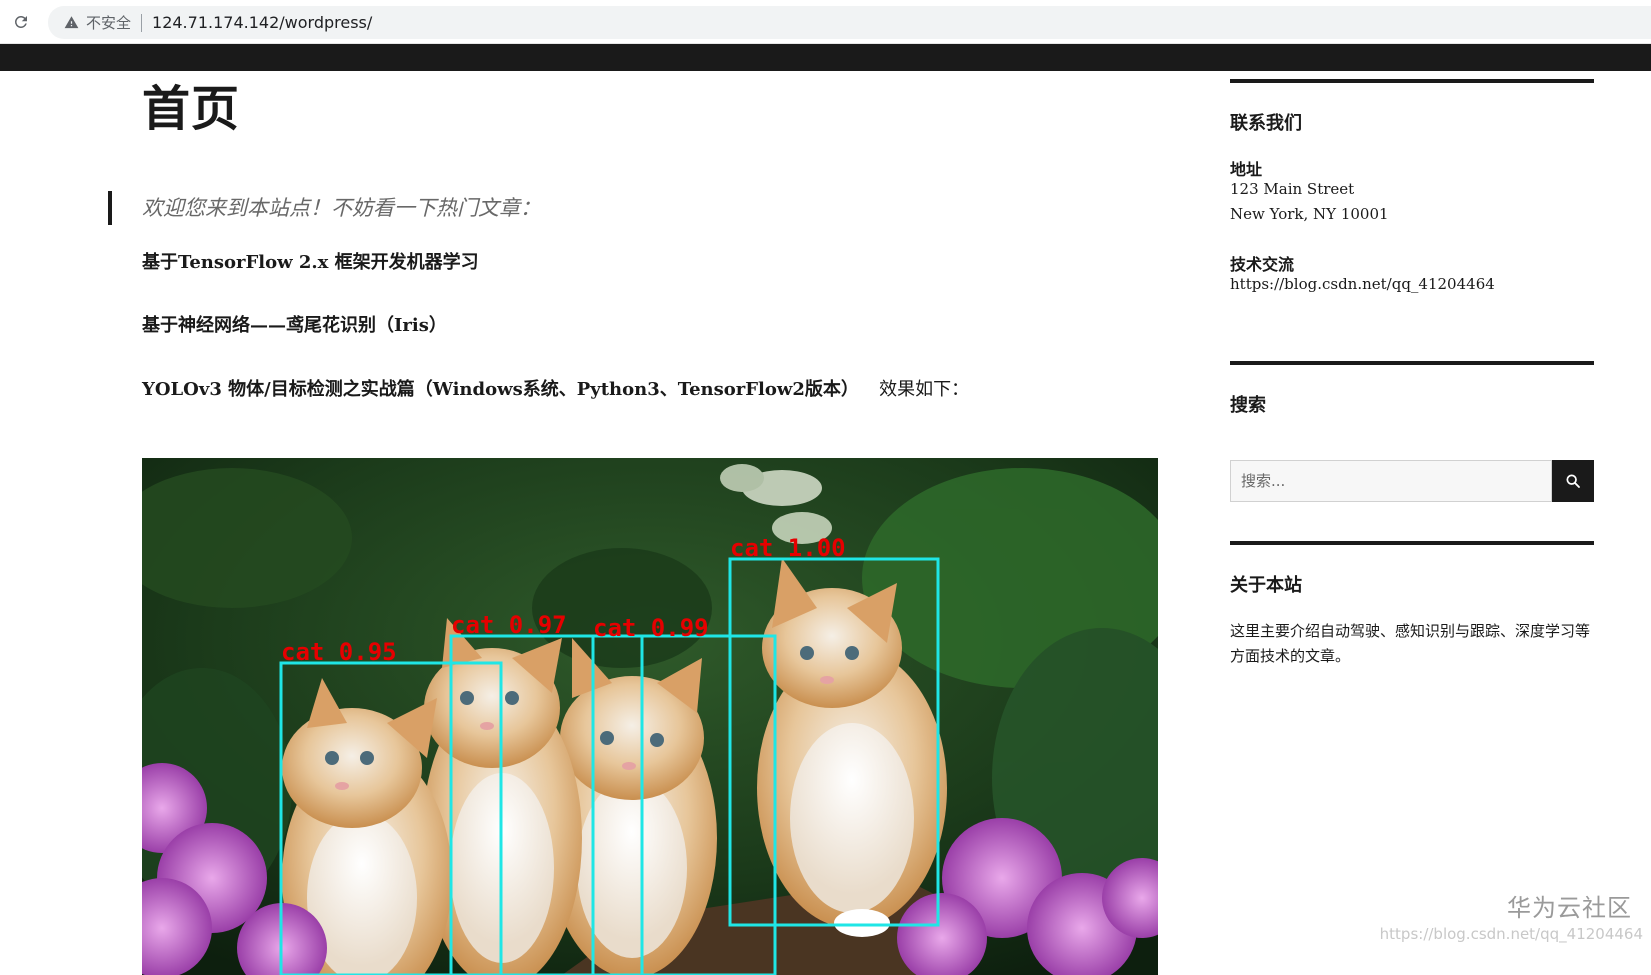  I want to click on watermark-url: https://blog.csdn.net/qq_41204464, so click(1511, 934).